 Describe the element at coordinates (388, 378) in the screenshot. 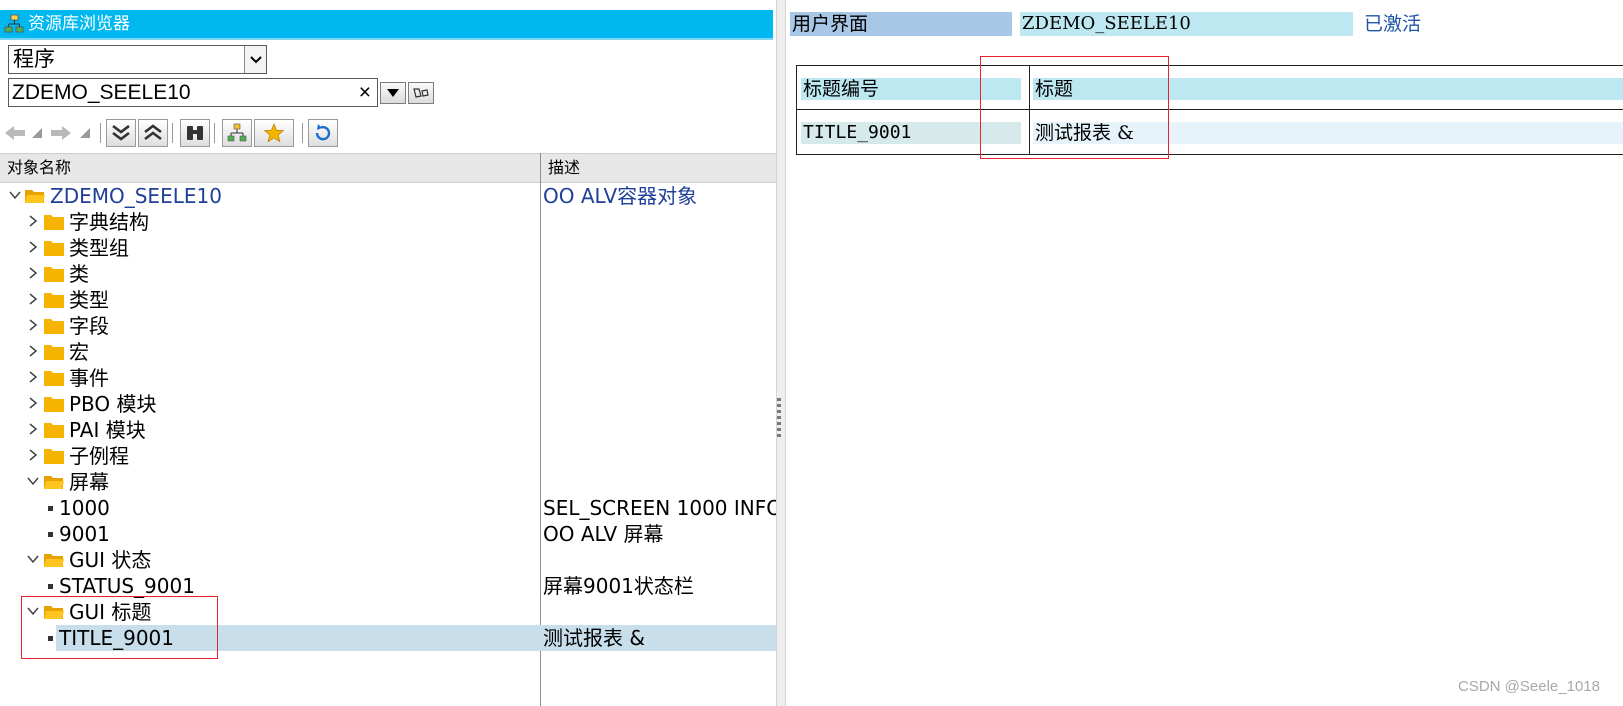

I see `tree-folder-events: 事件` at that location.